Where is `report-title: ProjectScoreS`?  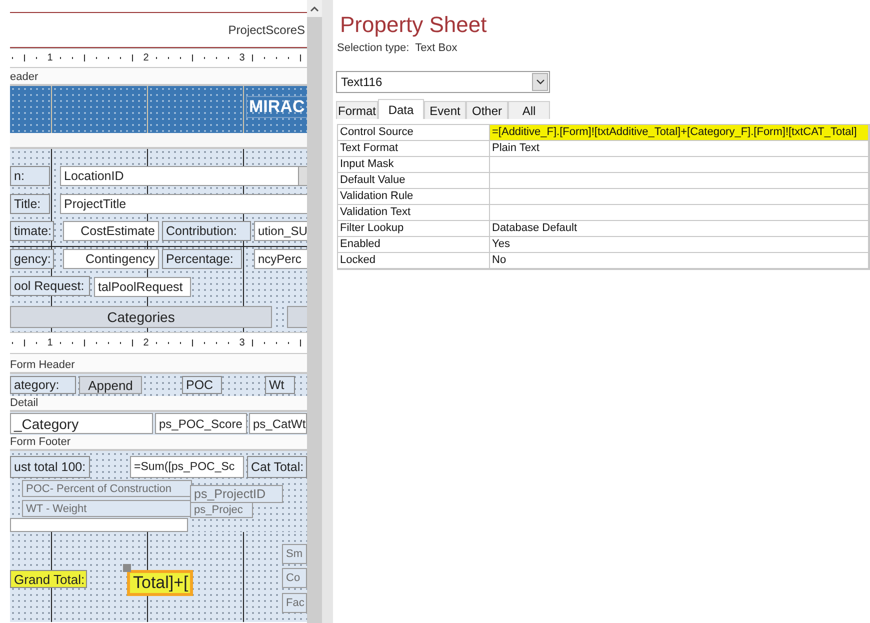 report-title: ProjectScoreS is located at coordinates (266, 30).